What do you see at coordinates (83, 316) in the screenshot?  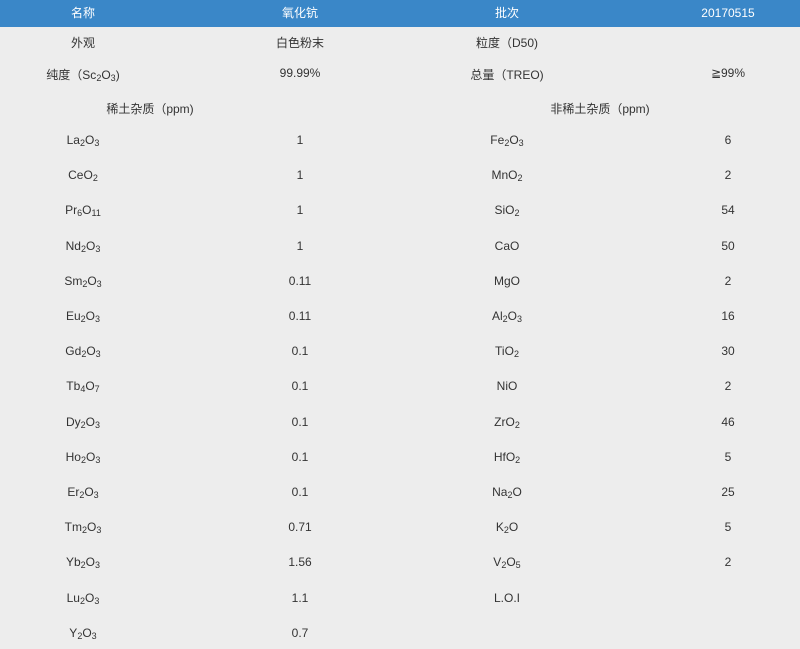 I see `rare-earth-oxide: Eu2O3` at bounding box center [83, 316].